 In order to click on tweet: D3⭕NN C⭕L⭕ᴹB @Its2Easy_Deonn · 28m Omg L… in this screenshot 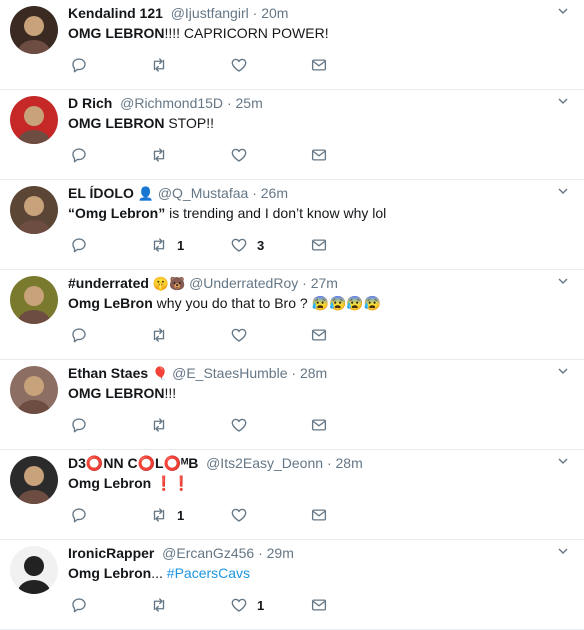, I will do `click(292, 495)`.